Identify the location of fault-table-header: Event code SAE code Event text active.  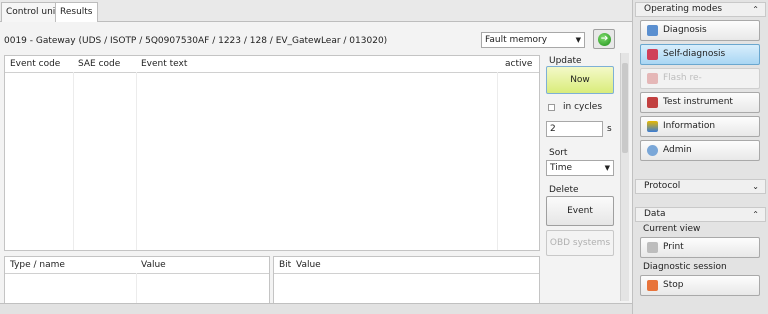
(272, 64).